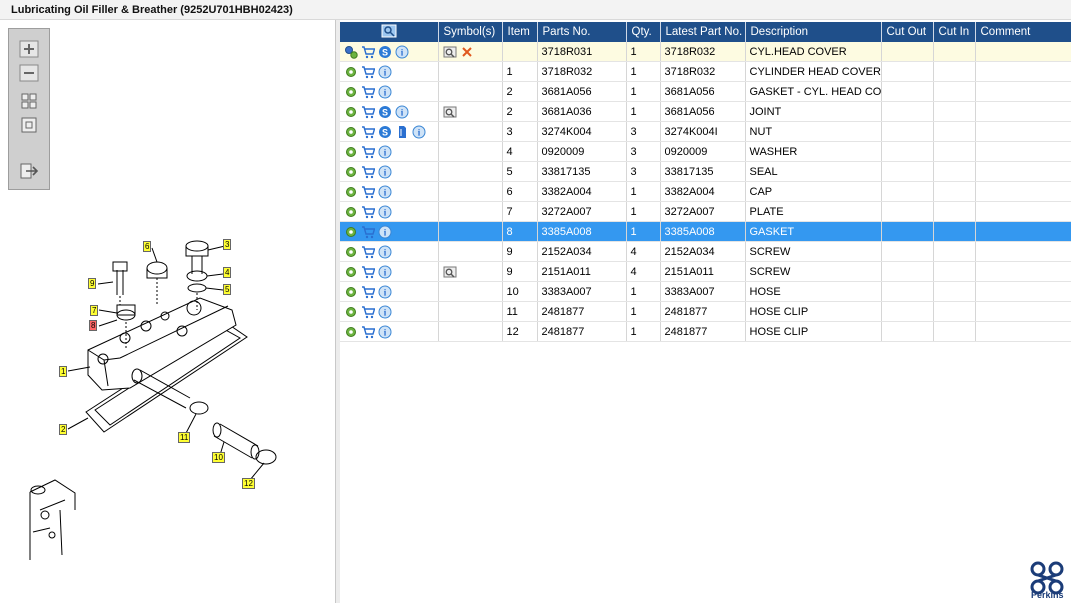 Image resolution: width=1071 pixels, height=603 pixels. I want to click on zoom-out-icon, so click(29, 73).